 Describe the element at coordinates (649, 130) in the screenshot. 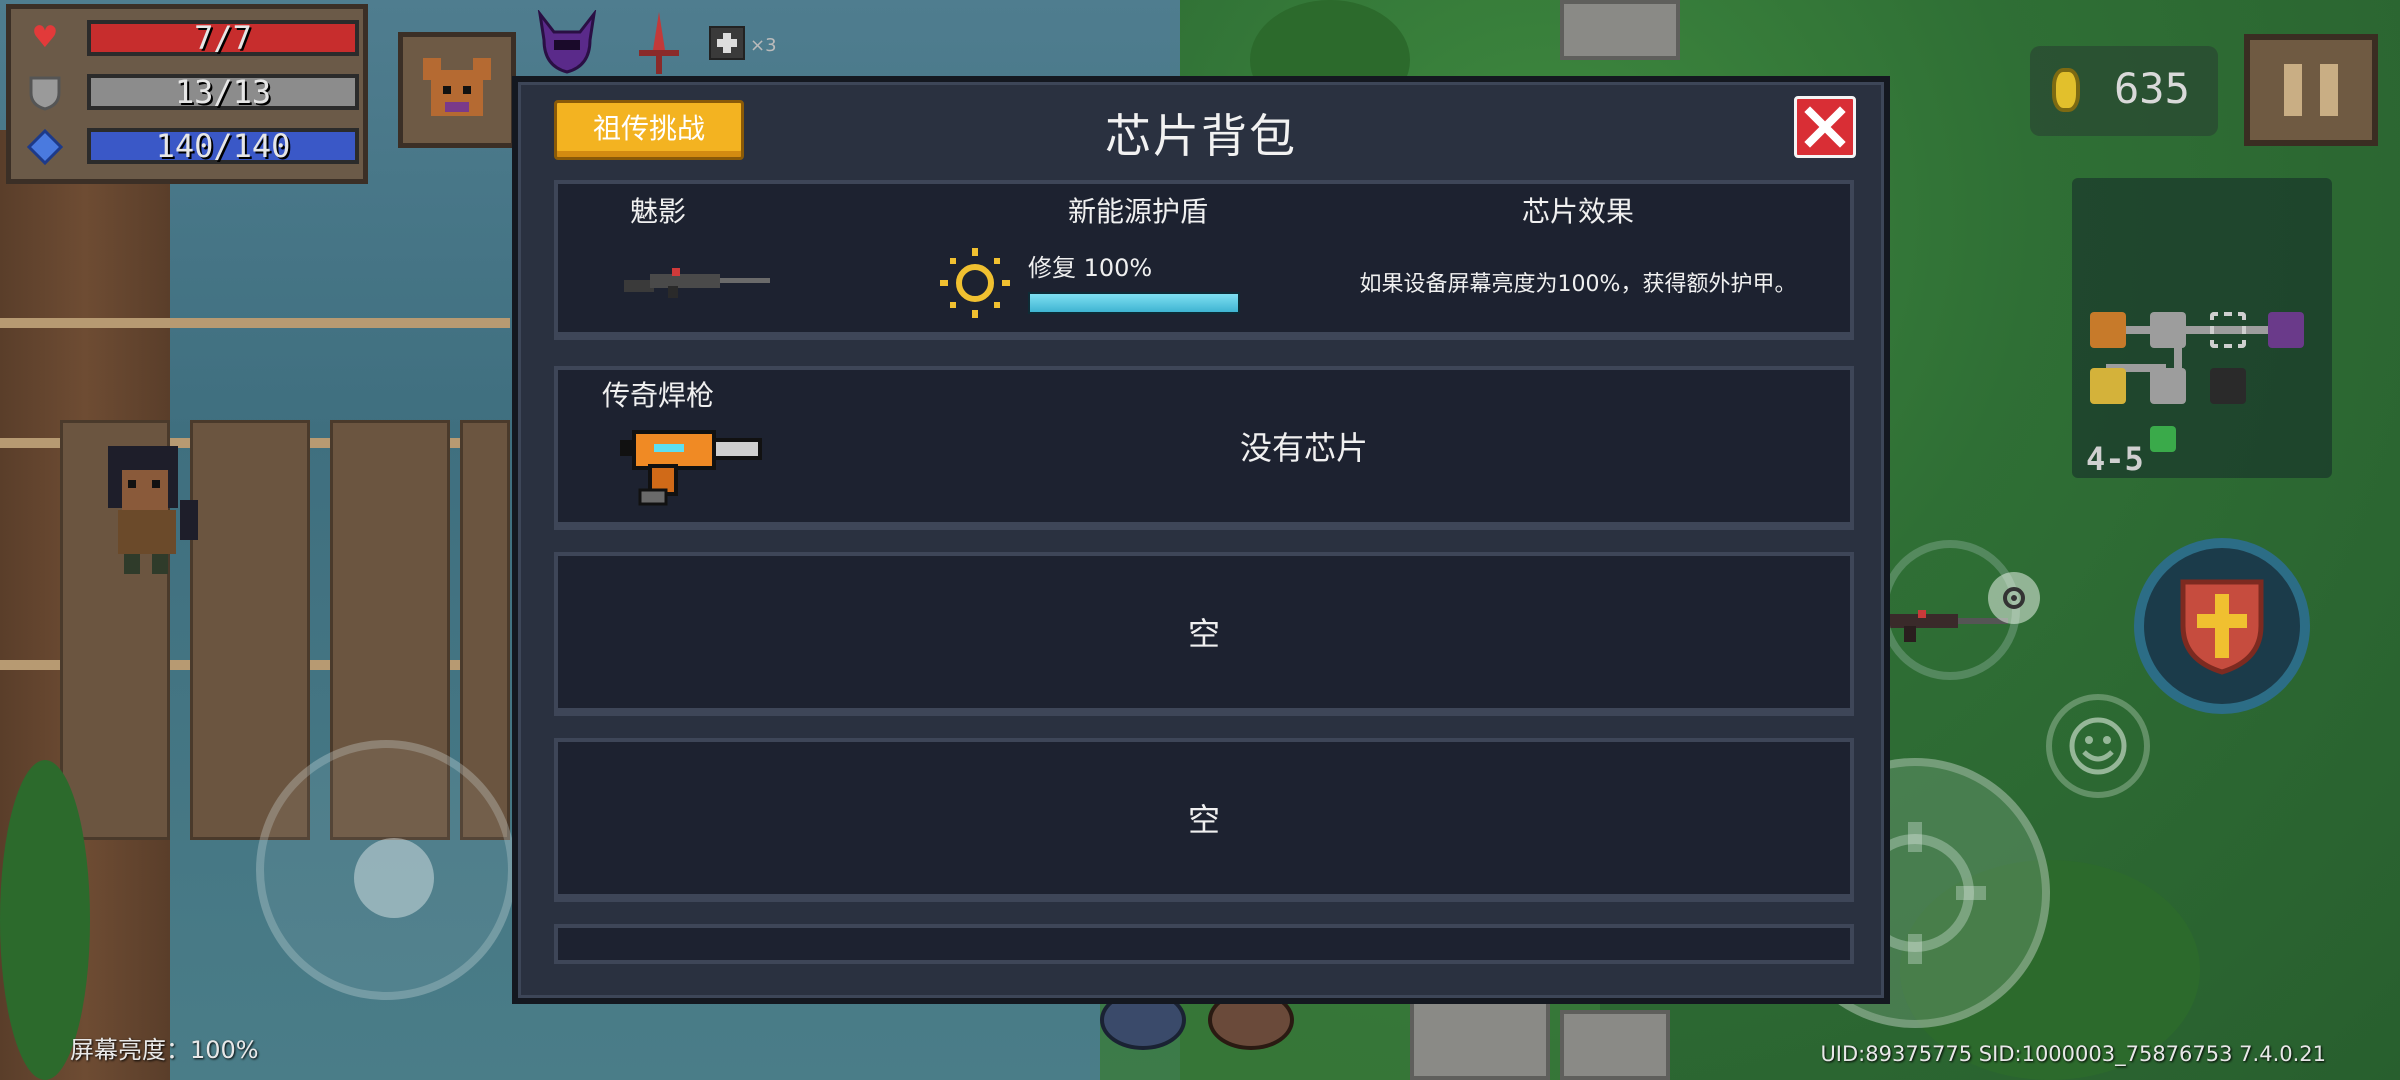

I see `legacy-challenge-button: 祖传挑战` at that location.